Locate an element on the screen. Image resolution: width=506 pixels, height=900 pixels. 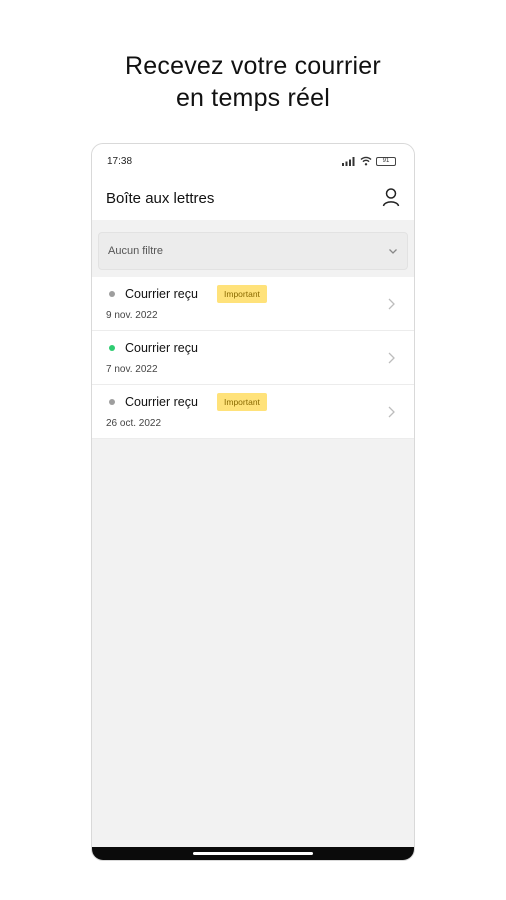
status-icons: 91 is located at coordinates (369, 161).